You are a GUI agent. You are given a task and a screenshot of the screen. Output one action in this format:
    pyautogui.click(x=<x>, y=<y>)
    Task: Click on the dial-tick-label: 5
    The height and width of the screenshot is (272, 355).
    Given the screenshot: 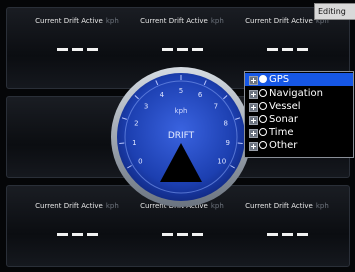 What is the action you would take?
    pyautogui.click(x=181, y=91)
    